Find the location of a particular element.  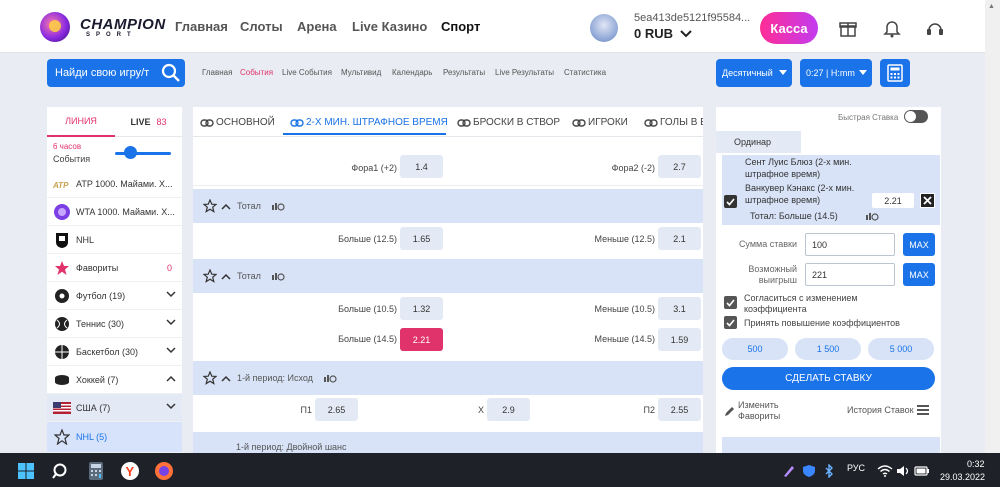

fast-bet-toggle is located at coordinates (916, 116).